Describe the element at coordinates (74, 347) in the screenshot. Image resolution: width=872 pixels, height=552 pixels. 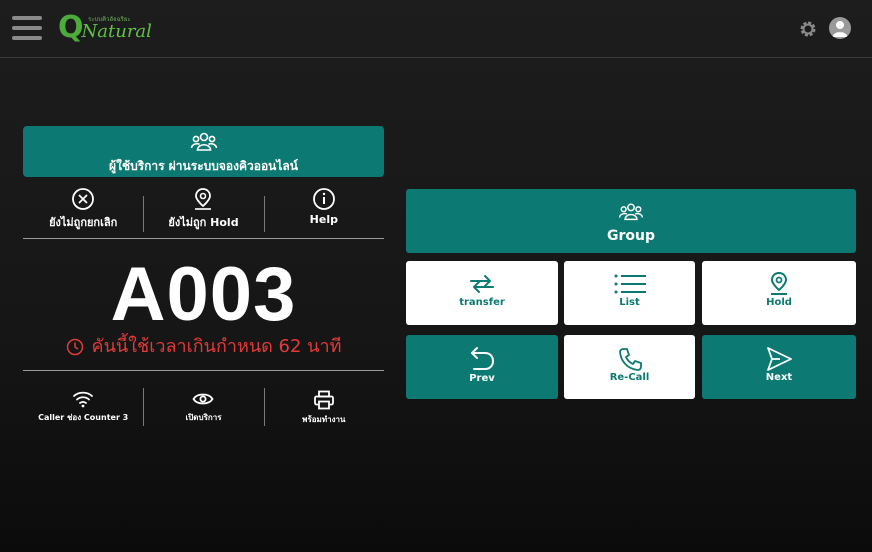
I see `clock-icon` at that location.